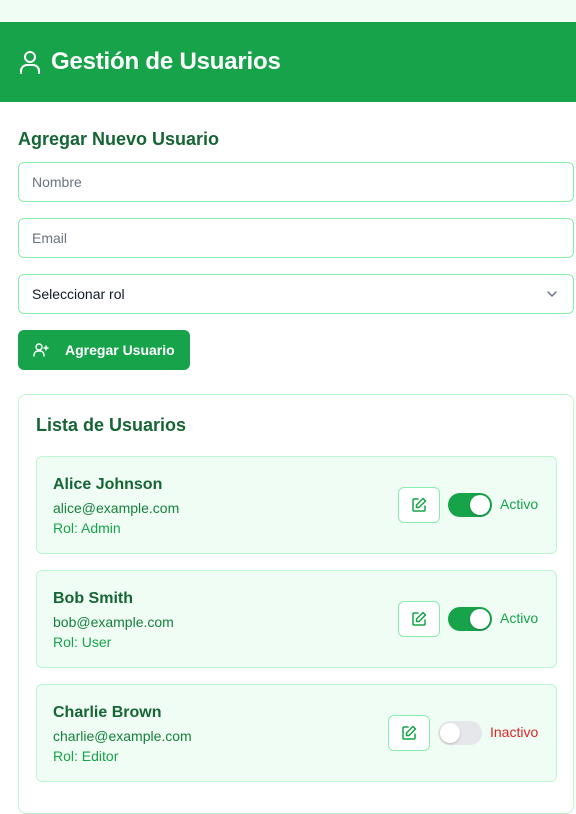  Describe the element at coordinates (57, 182) in the screenshot. I see `name-placeholder: Nombre` at that location.